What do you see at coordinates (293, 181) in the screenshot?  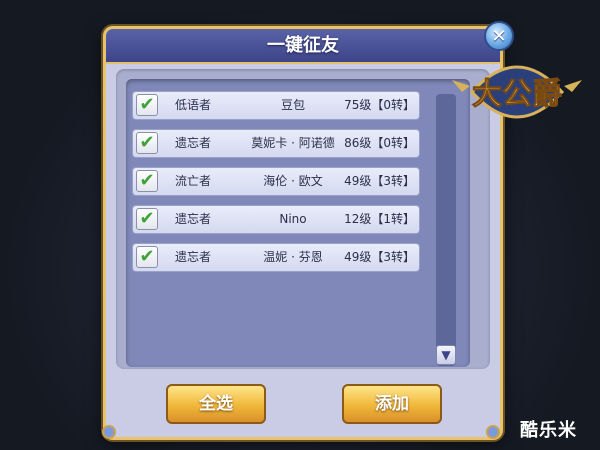 I see `friend-name: 海伦 · 欧文` at bounding box center [293, 181].